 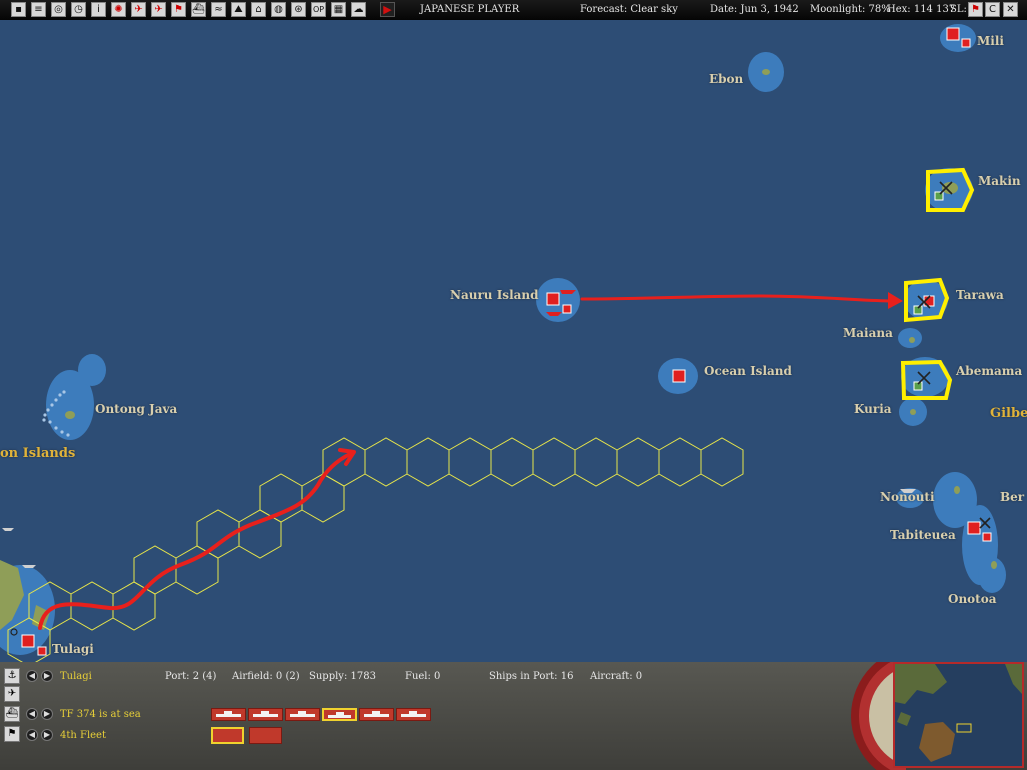 I want to click on weather-icon: ☁, so click(x=358, y=9).